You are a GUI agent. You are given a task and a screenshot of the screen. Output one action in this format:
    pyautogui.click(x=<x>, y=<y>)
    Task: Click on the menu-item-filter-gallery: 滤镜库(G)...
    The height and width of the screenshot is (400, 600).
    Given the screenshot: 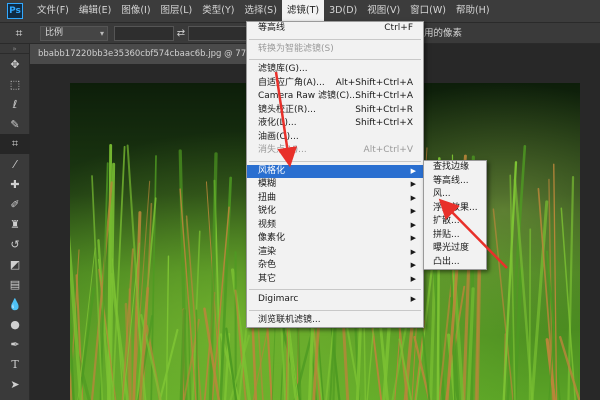 What is the action you would take?
    pyautogui.click(x=335, y=70)
    